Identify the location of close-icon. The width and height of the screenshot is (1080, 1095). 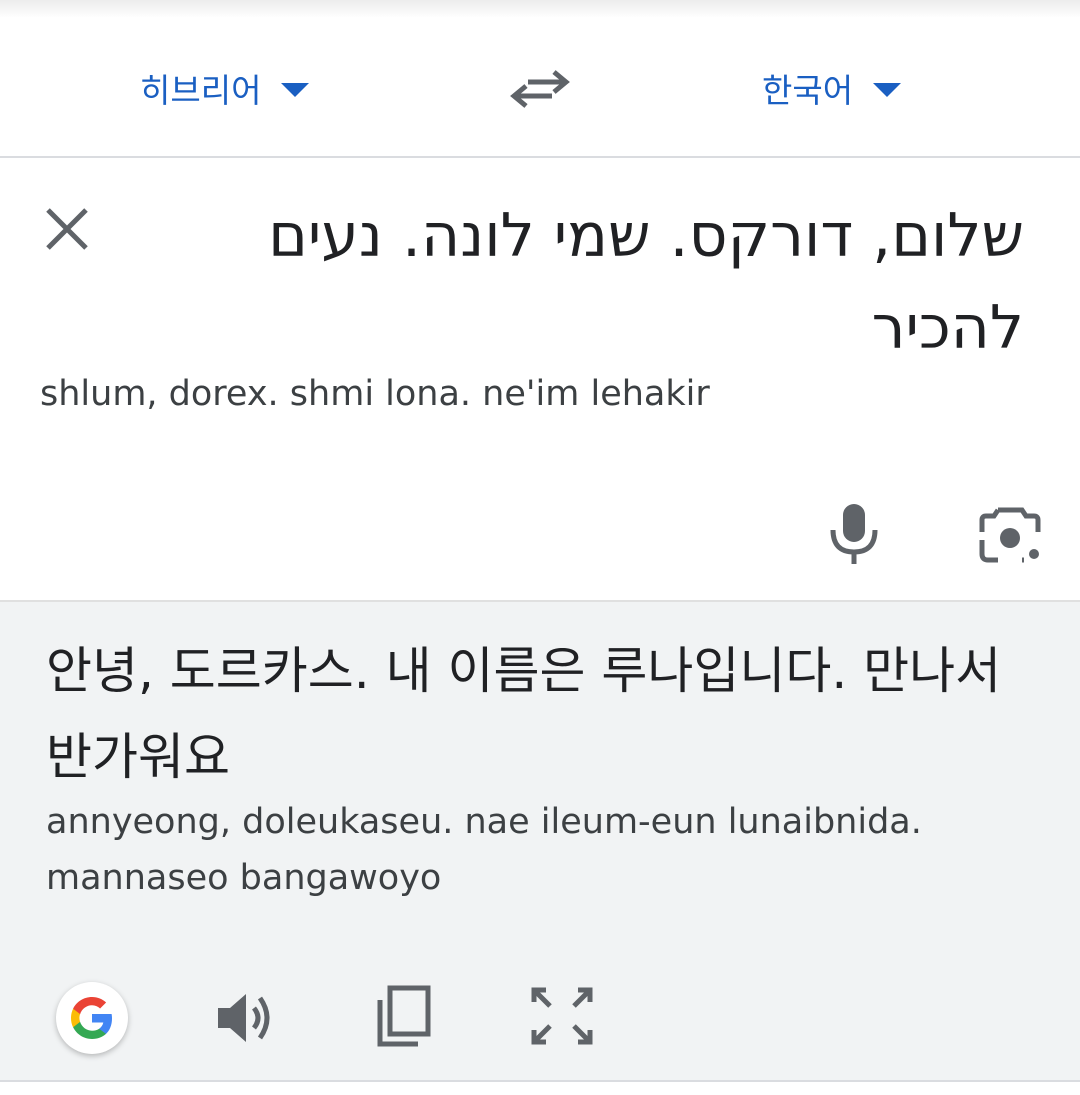
(67, 229).